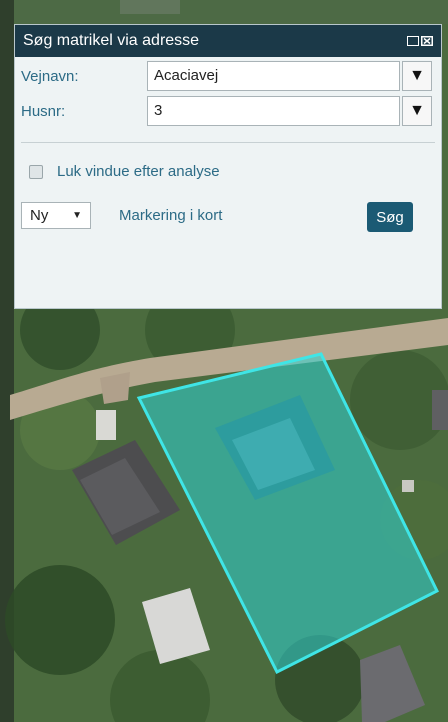  I want to click on mark-in-map-link: Markering i kort, so click(170, 215).